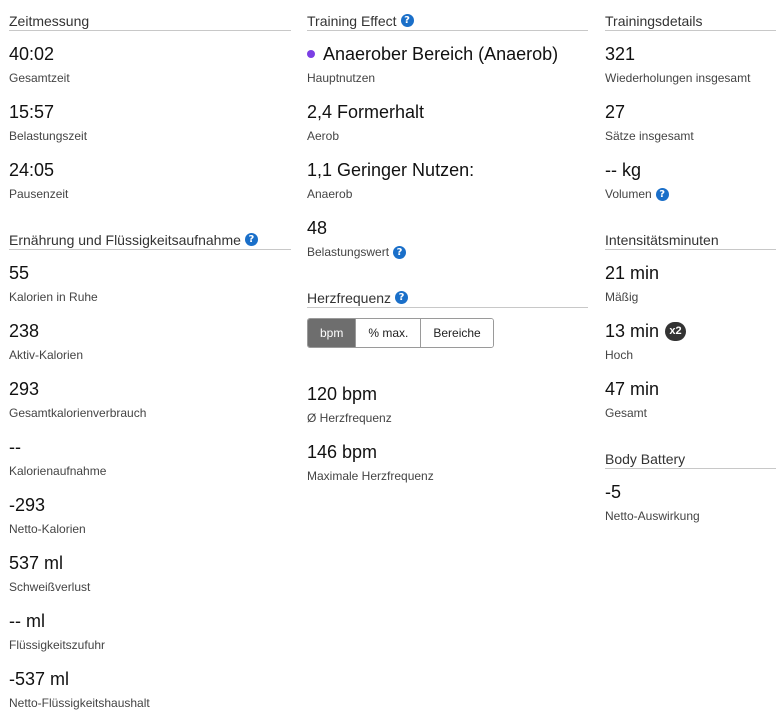 This screenshot has width=776, height=724. What do you see at coordinates (457, 333) in the screenshot?
I see `tab-zones: Bereiche` at bounding box center [457, 333].